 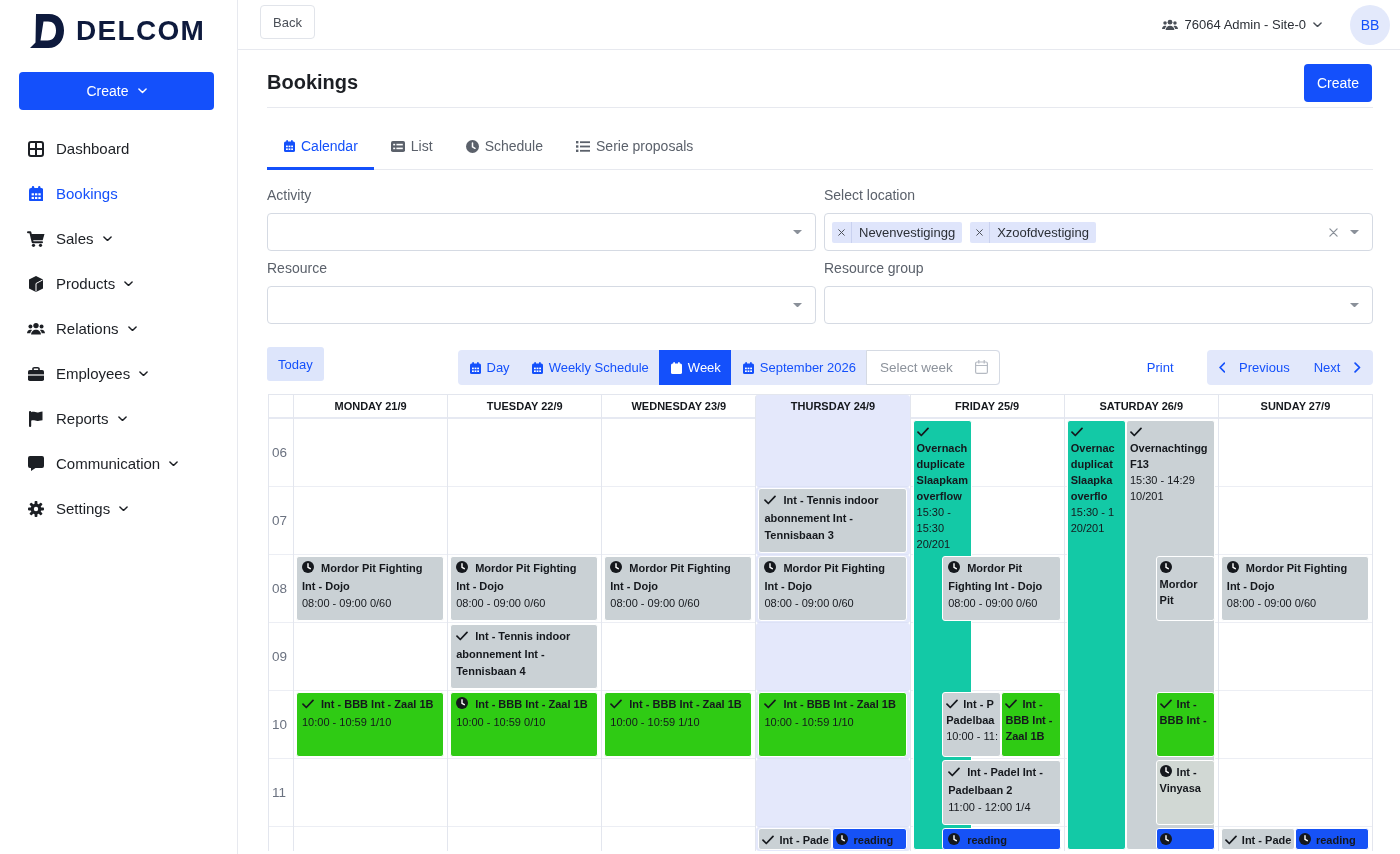 What do you see at coordinates (907, 232) in the screenshot?
I see `tag-label: Nevenvestigingg` at bounding box center [907, 232].